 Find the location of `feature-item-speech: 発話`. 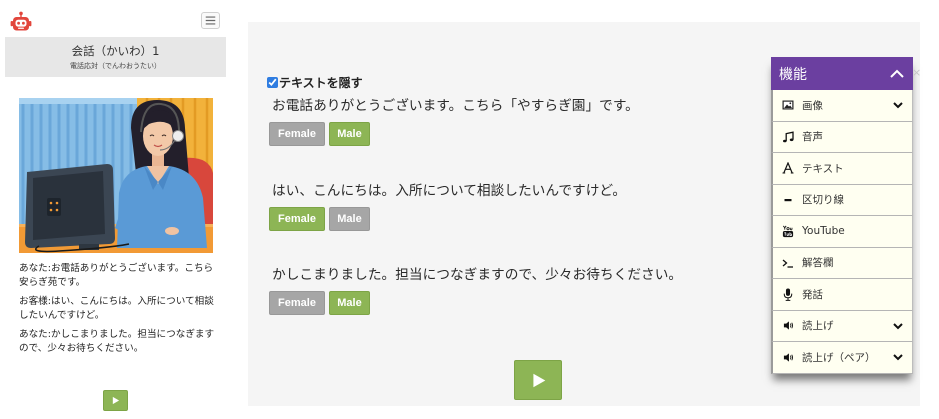

feature-item-speech: 発話 is located at coordinates (842, 295).